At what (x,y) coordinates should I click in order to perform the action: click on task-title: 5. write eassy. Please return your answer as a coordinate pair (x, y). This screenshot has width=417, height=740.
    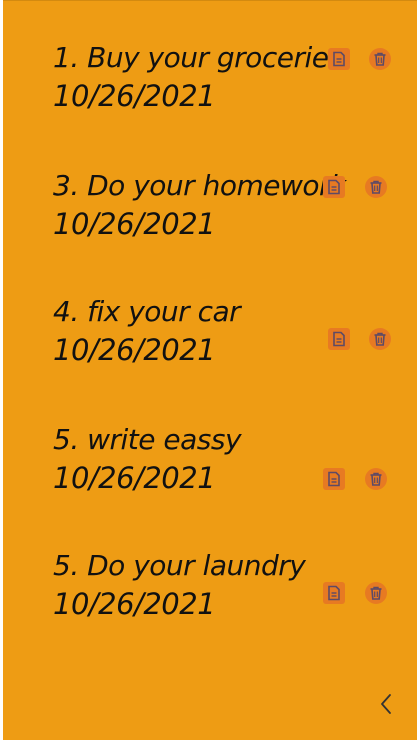
    Looking at the image, I should click on (147, 439).